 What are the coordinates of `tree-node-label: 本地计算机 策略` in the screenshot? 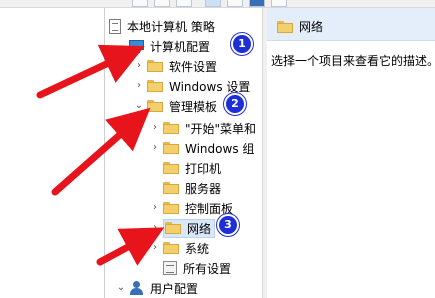 It's located at (171, 26).